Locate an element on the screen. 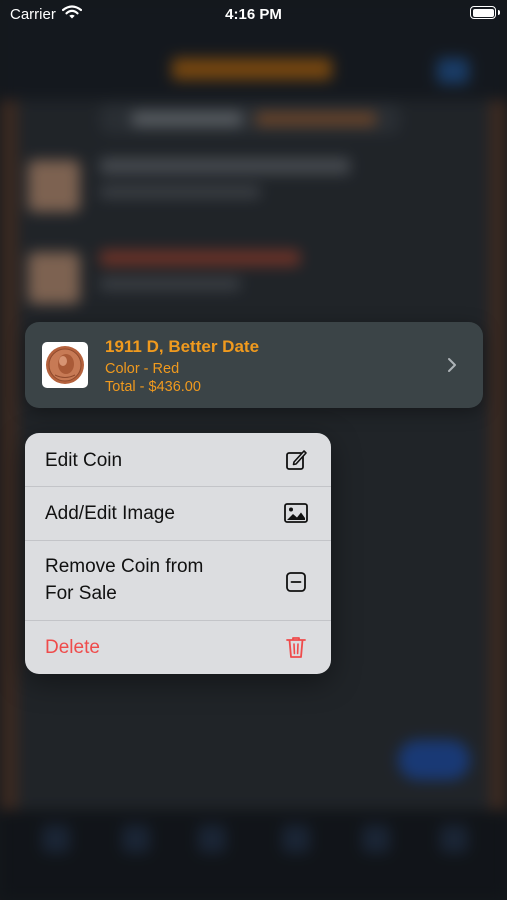 The width and height of the screenshot is (507, 900). remove-from-for-sale-menu-item: Remove Coin from For Sale is located at coordinates (178, 581).